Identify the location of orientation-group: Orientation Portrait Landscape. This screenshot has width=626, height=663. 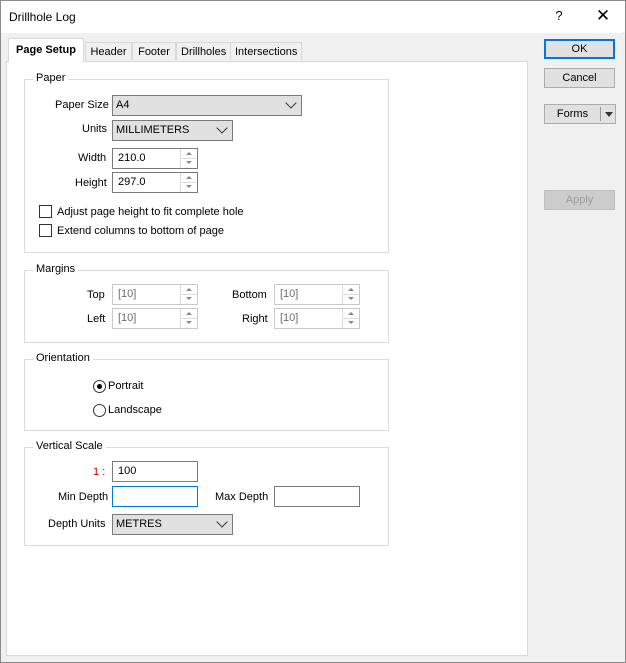
(206, 391).